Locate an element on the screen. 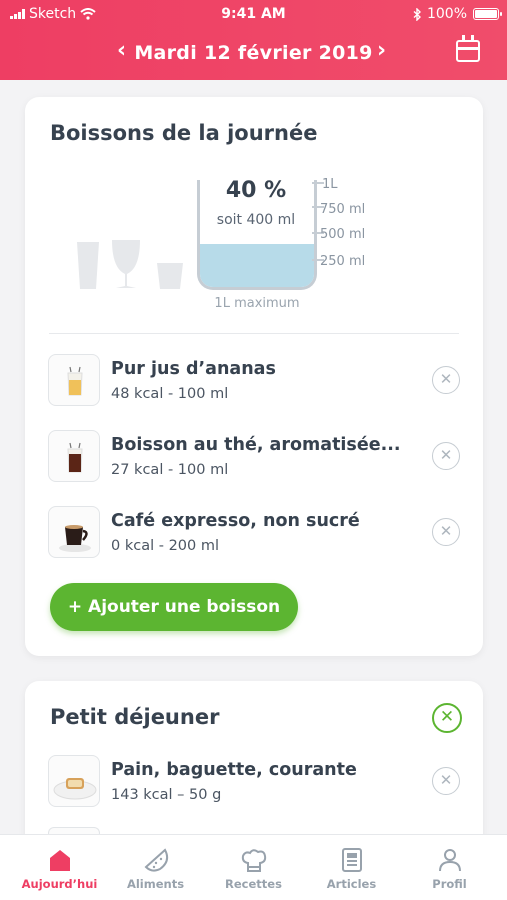 The width and height of the screenshot is (507, 900). water-volume: soit 400 ml is located at coordinates (256, 220).